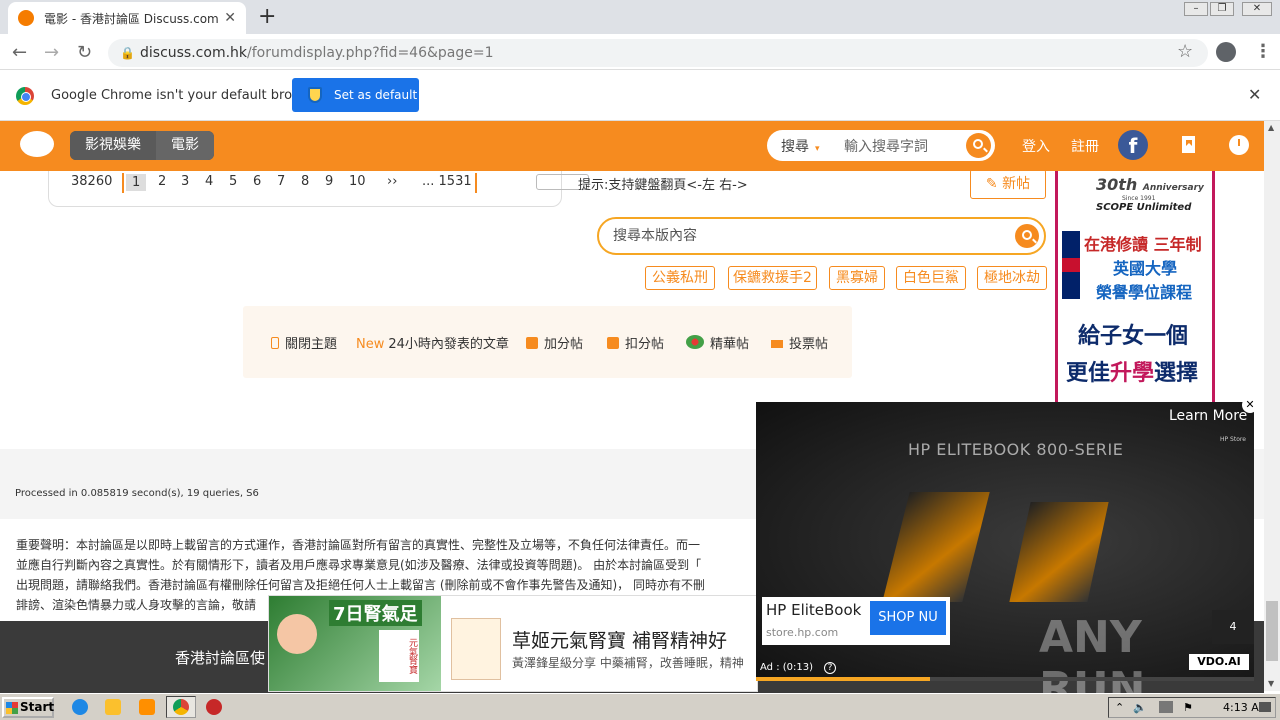 Image resolution: width=1280 pixels, height=720 pixels. I want to click on next-page-link: ››, so click(392, 181).